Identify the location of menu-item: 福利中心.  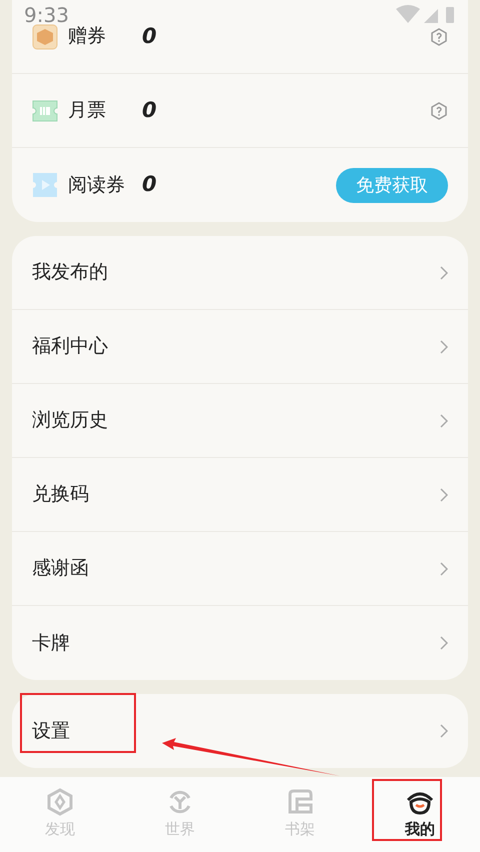
(240, 347).